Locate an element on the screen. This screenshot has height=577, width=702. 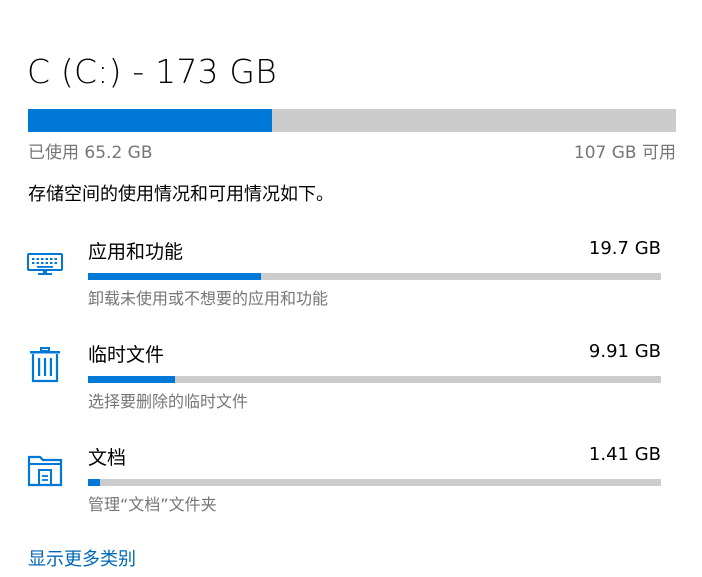
usage-summary-text: 存储空间的使用情况和可用情况如下。 is located at coordinates (181, 194).